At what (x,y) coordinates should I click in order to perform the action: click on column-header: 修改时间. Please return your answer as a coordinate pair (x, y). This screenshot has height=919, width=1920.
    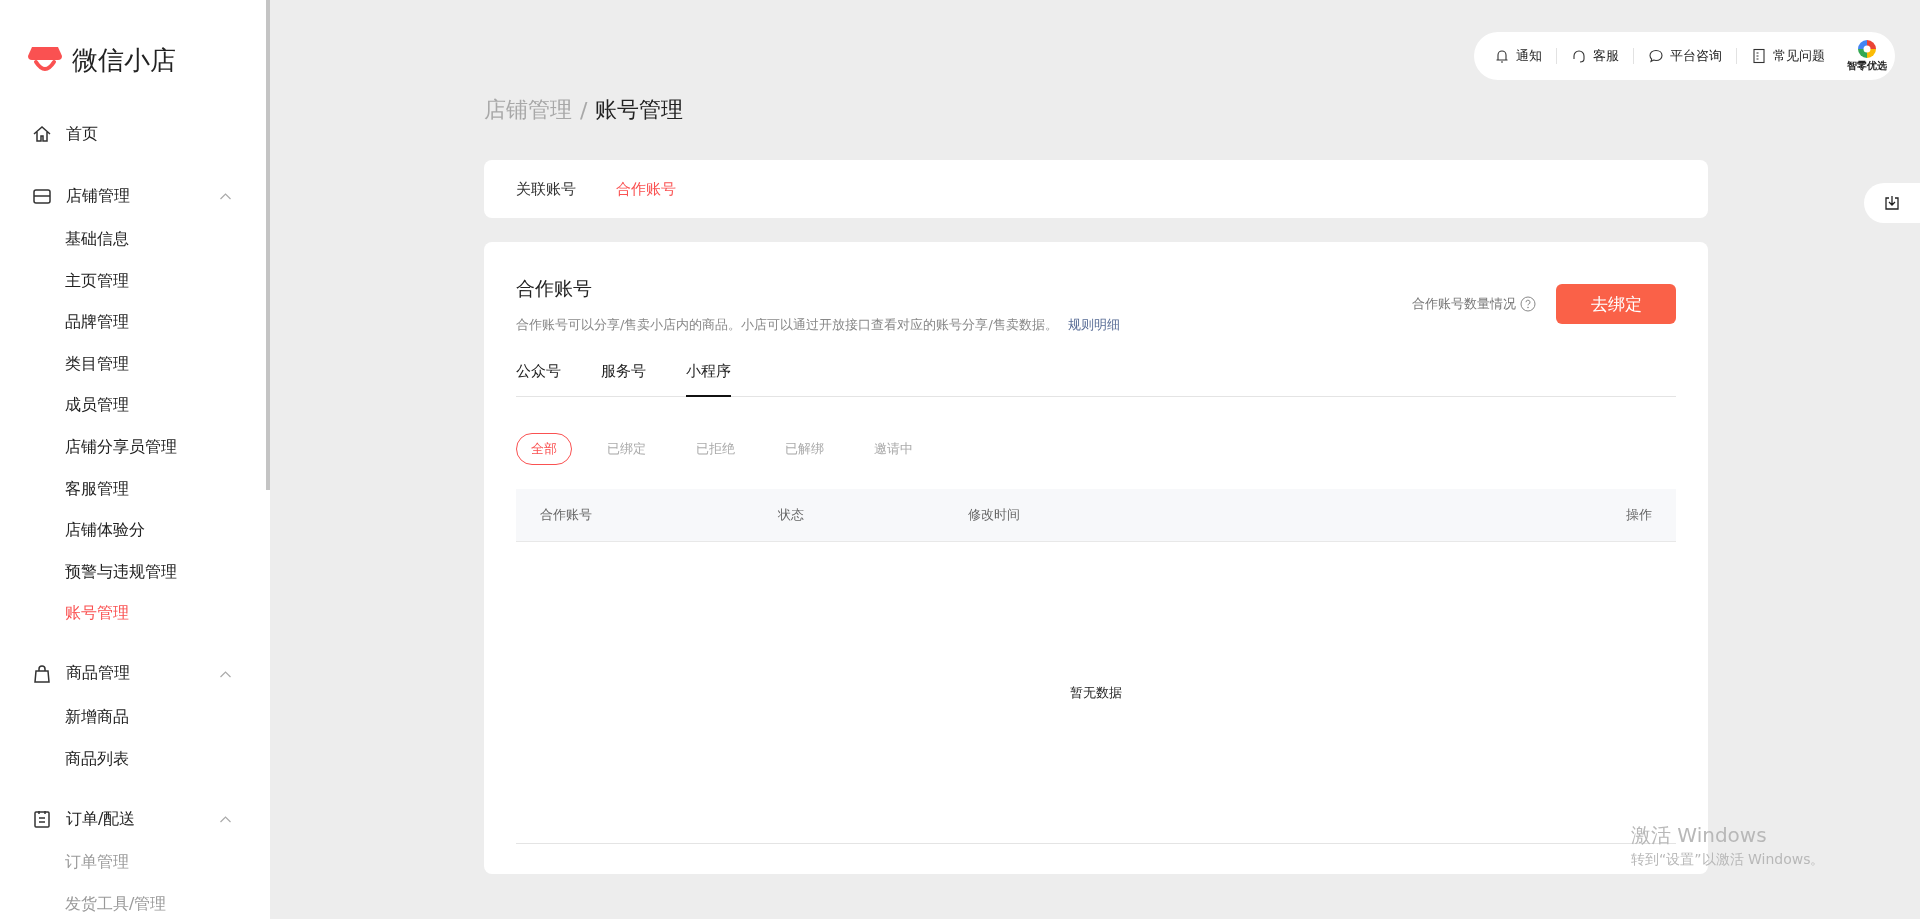
    Looking at the image, I should click on (994, 515).